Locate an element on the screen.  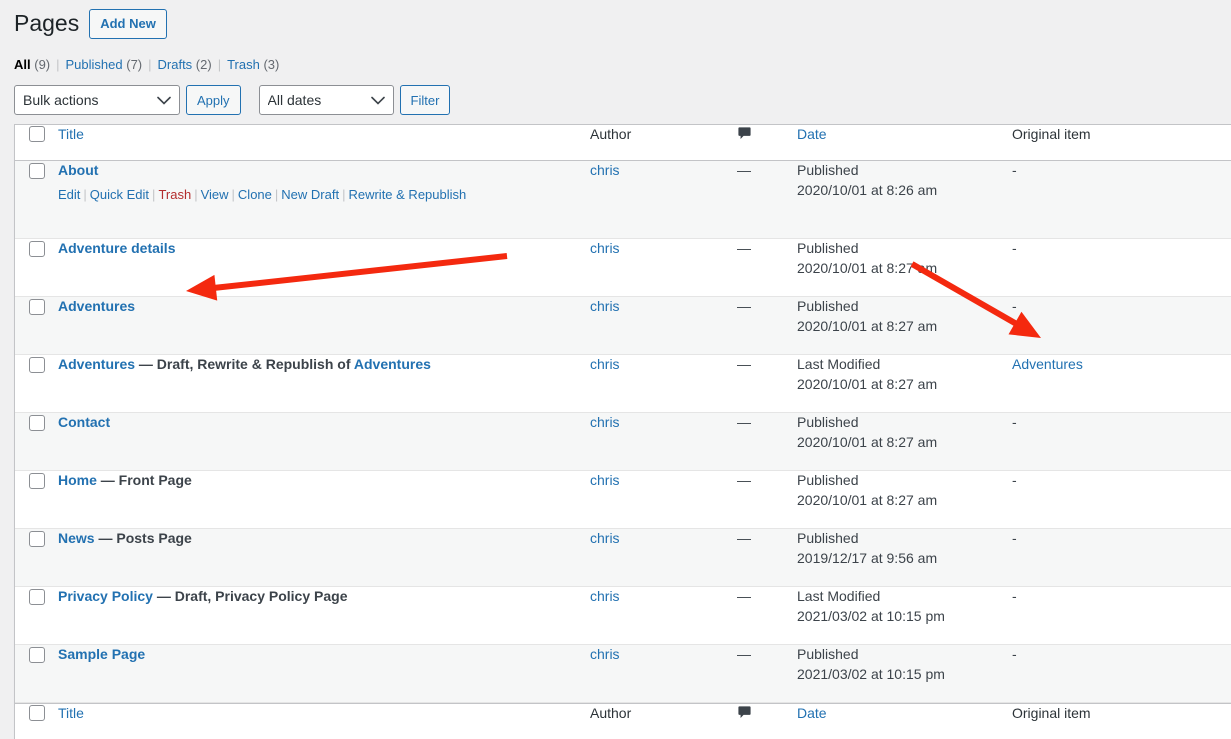
row-date-value: 2020/10/01 at 8:26 am is located at coordinates (867, 189).